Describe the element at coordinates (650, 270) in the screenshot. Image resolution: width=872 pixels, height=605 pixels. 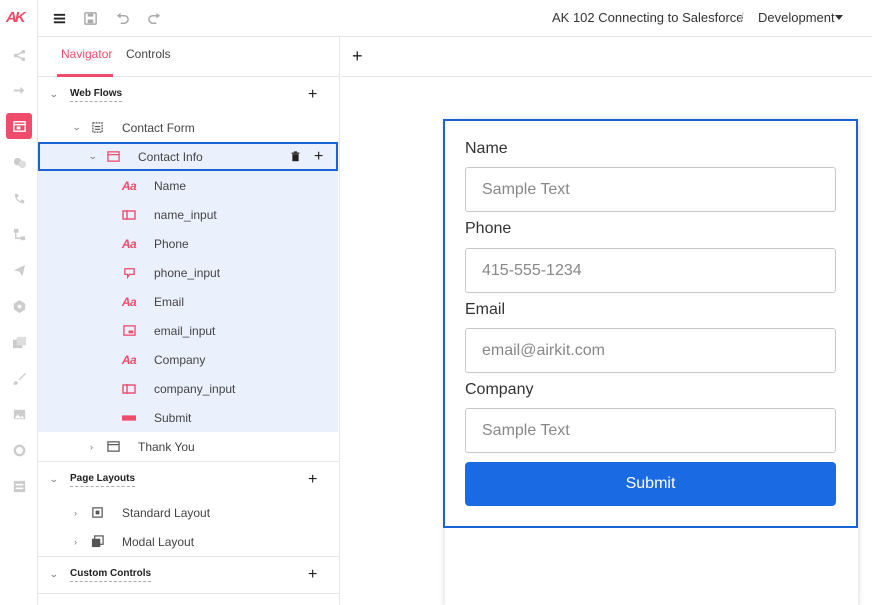
I see `phone-input: 415-555-1234` at that location.